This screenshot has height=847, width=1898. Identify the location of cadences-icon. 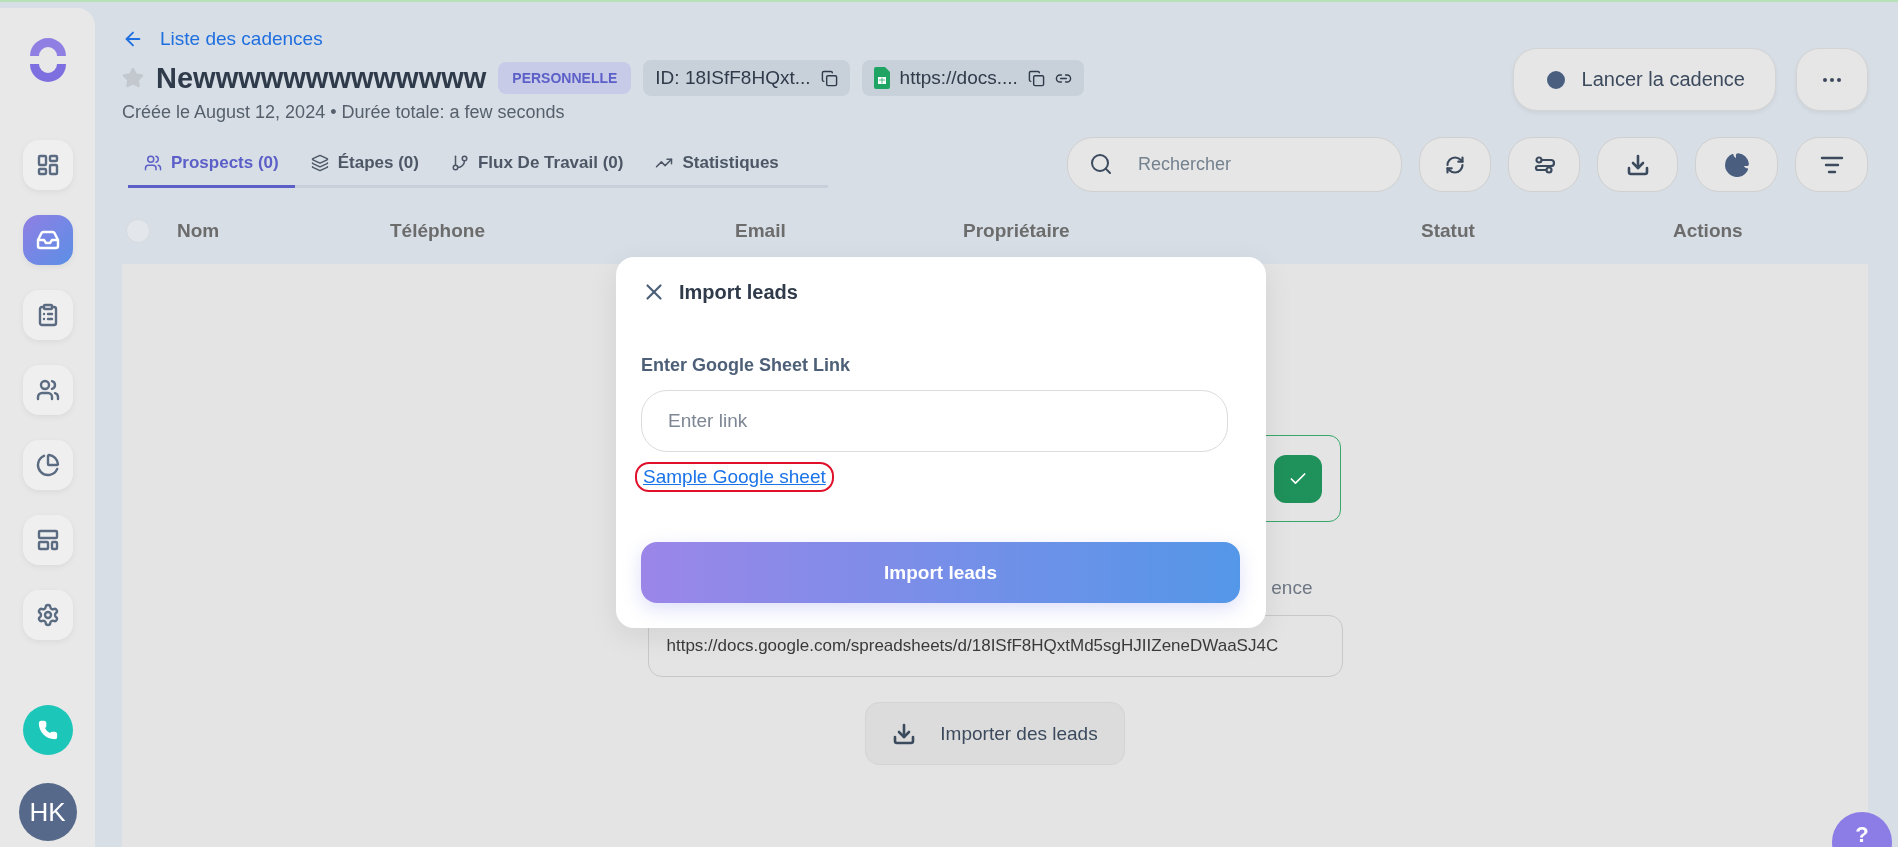
(47, 240).